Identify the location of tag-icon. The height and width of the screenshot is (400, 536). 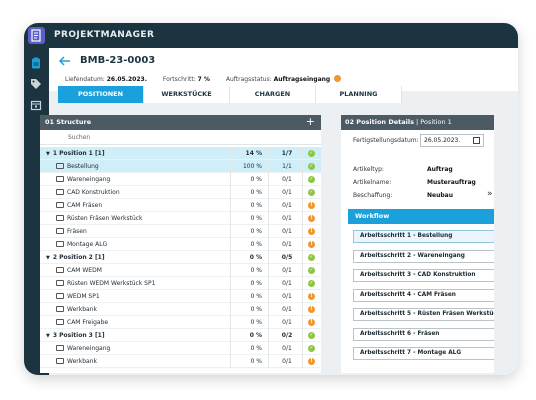
(36, 84).